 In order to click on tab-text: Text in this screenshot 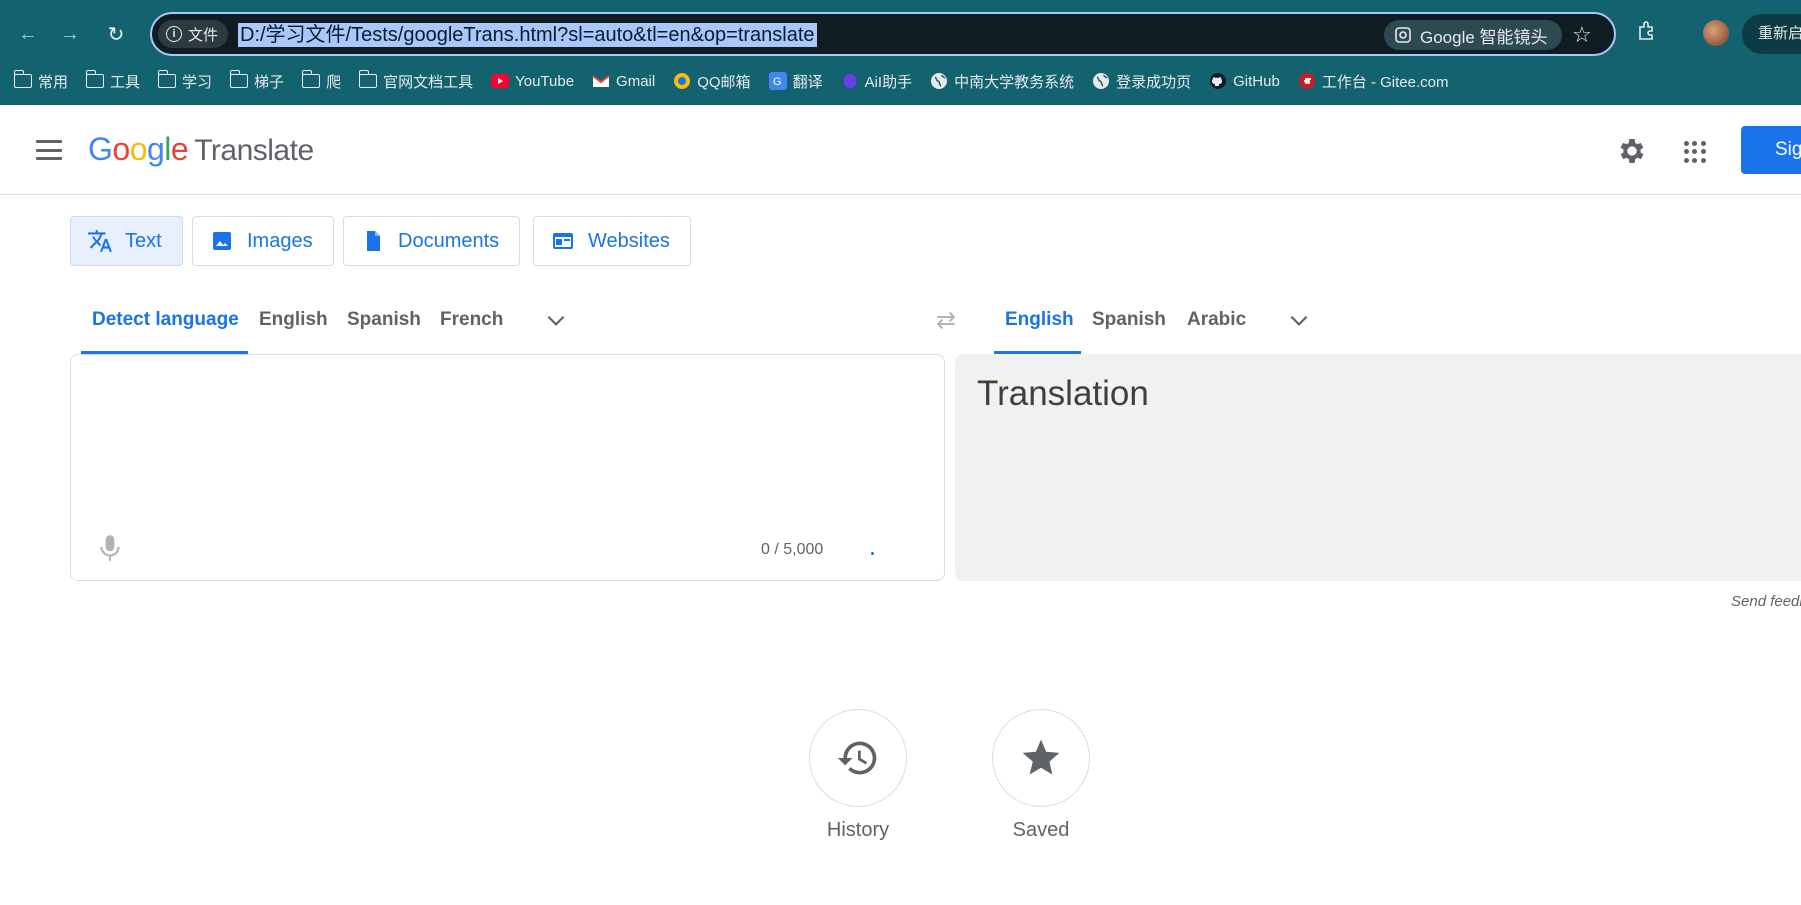, I will do `click(126, 241)`.